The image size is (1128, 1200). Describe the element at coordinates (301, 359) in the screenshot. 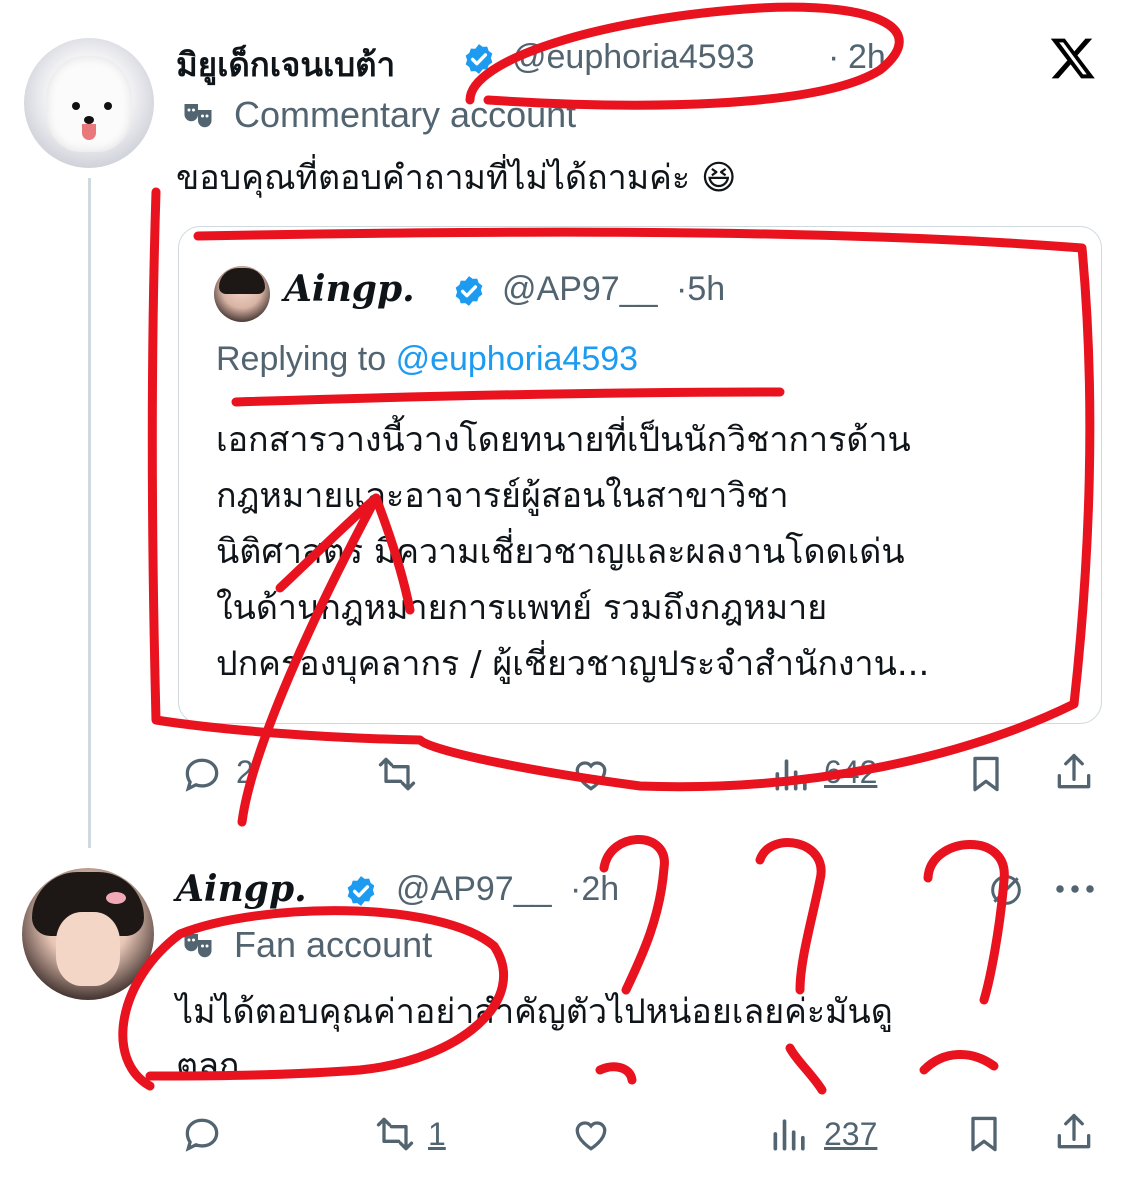

I see `replying-prefix: Replying to` at that location.